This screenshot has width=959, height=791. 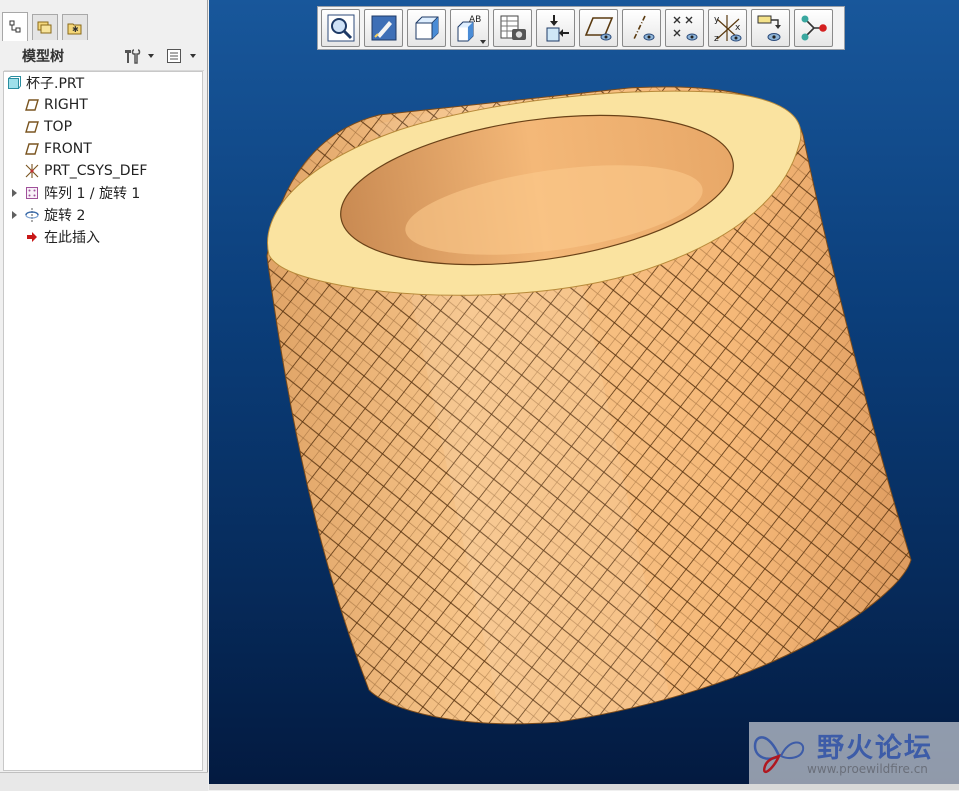 I want to click on folders-icon, so click(x=44, y=27).